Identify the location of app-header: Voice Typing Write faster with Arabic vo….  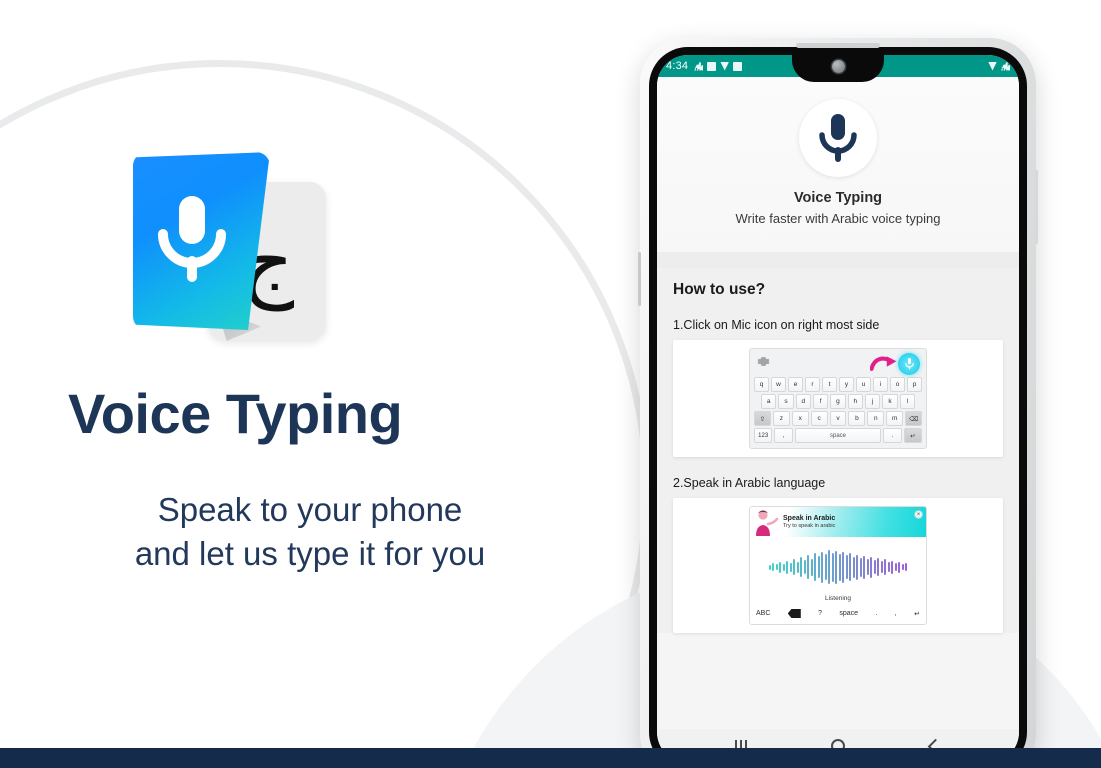
(838, 164).